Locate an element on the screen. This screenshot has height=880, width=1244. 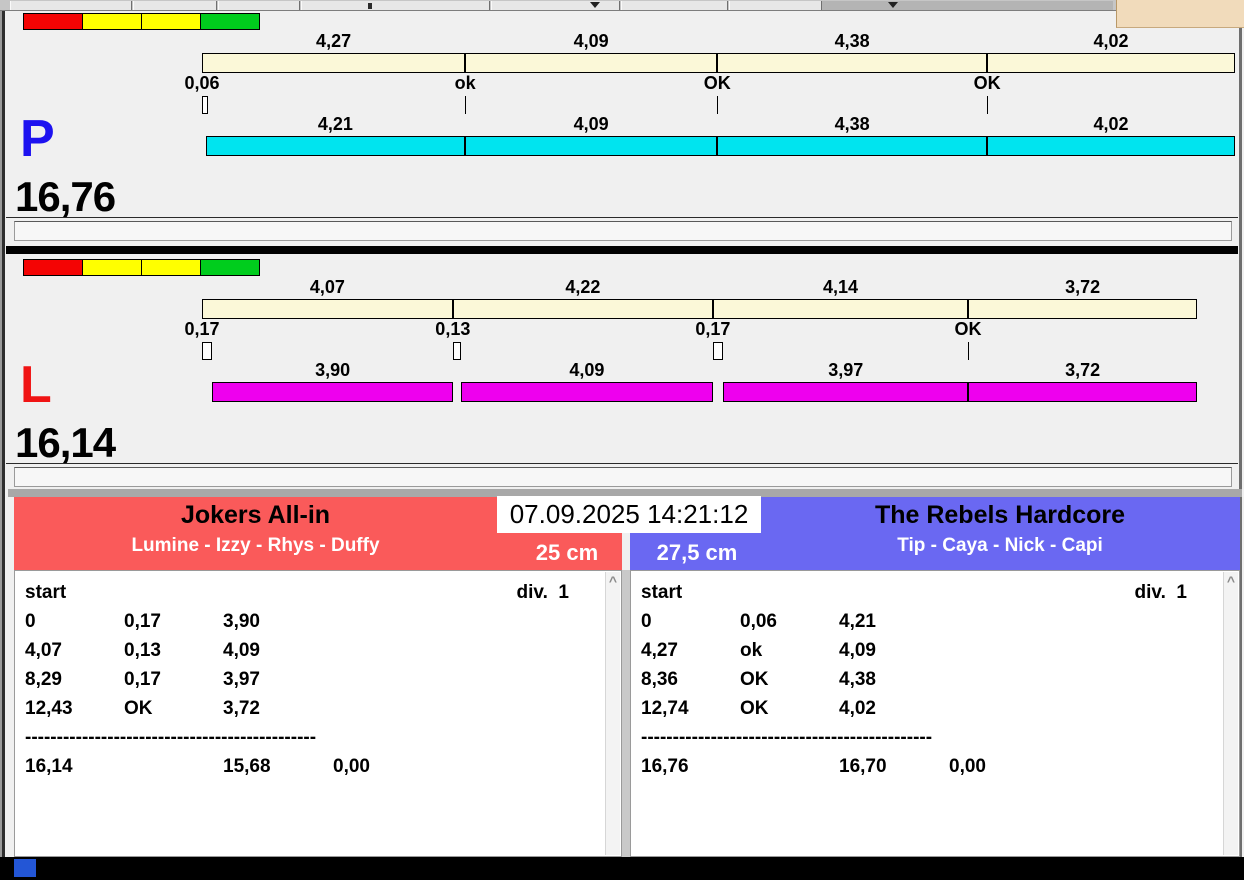
score-row: 0 0,17 3,90 is located at coordinates (323, 621).